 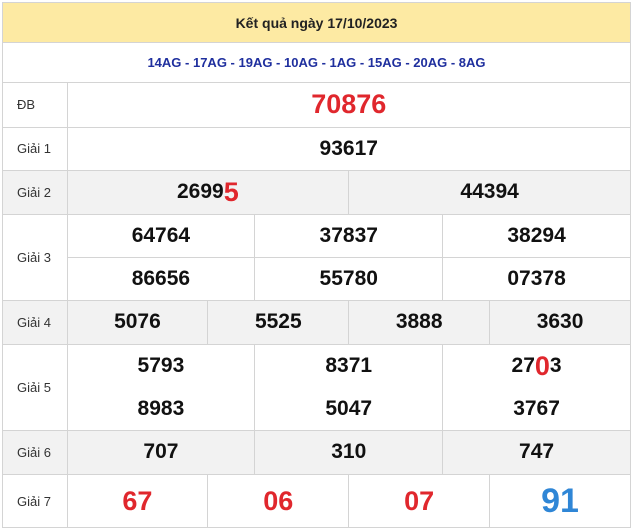 I want to click on prize-5-number: 27 0 3, so click(x=536, y=366).